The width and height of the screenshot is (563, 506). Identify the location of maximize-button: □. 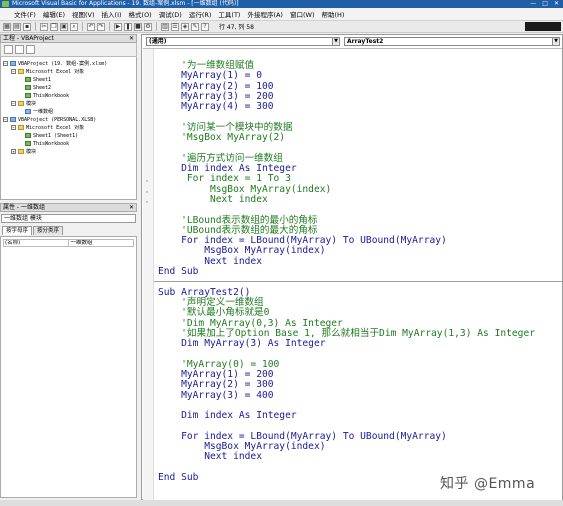
(545, 4).